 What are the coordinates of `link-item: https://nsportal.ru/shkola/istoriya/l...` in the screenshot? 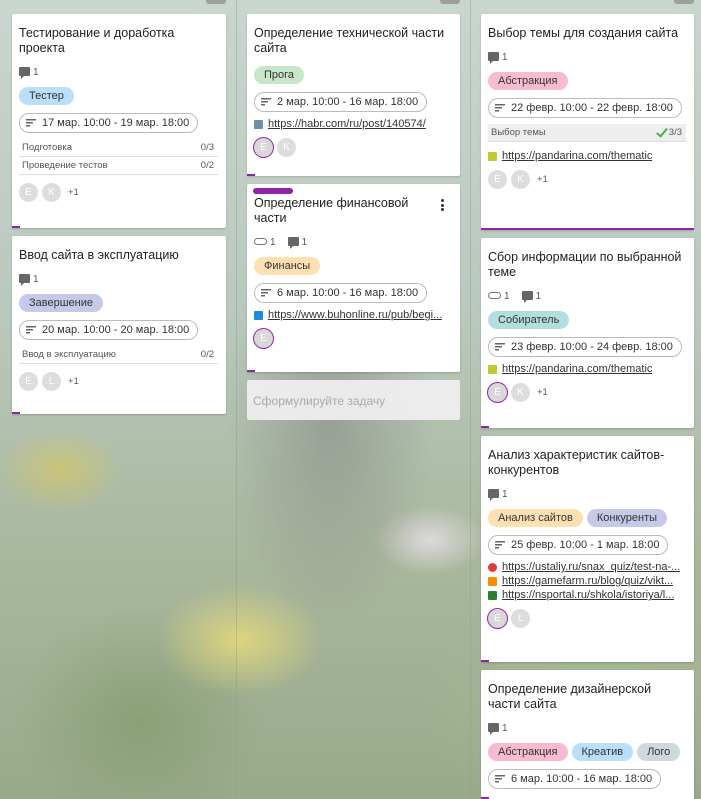 It's located at (587, 595).